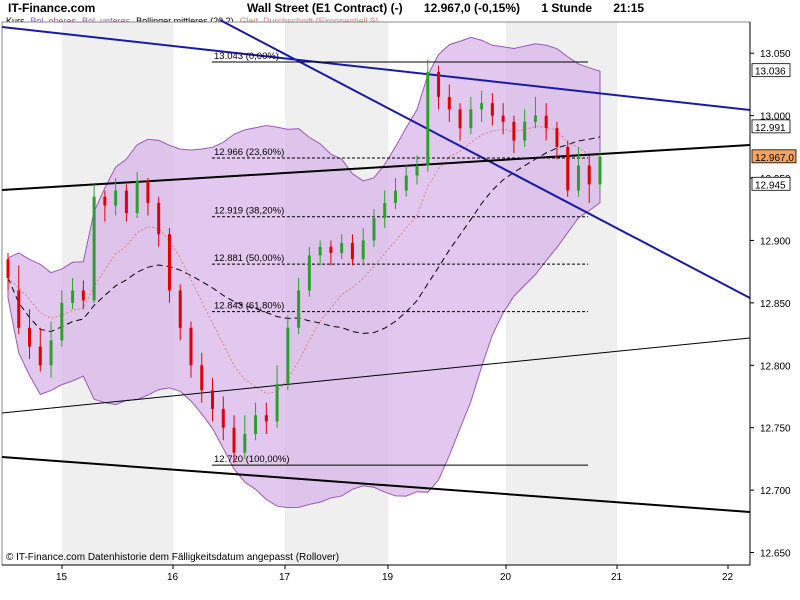 This screenshot has width=800, height=600. What do you see at coordinates (775, 304) in the screenshot?
I see `y-tick-label: 12.850` at bounding box center [775, 304].